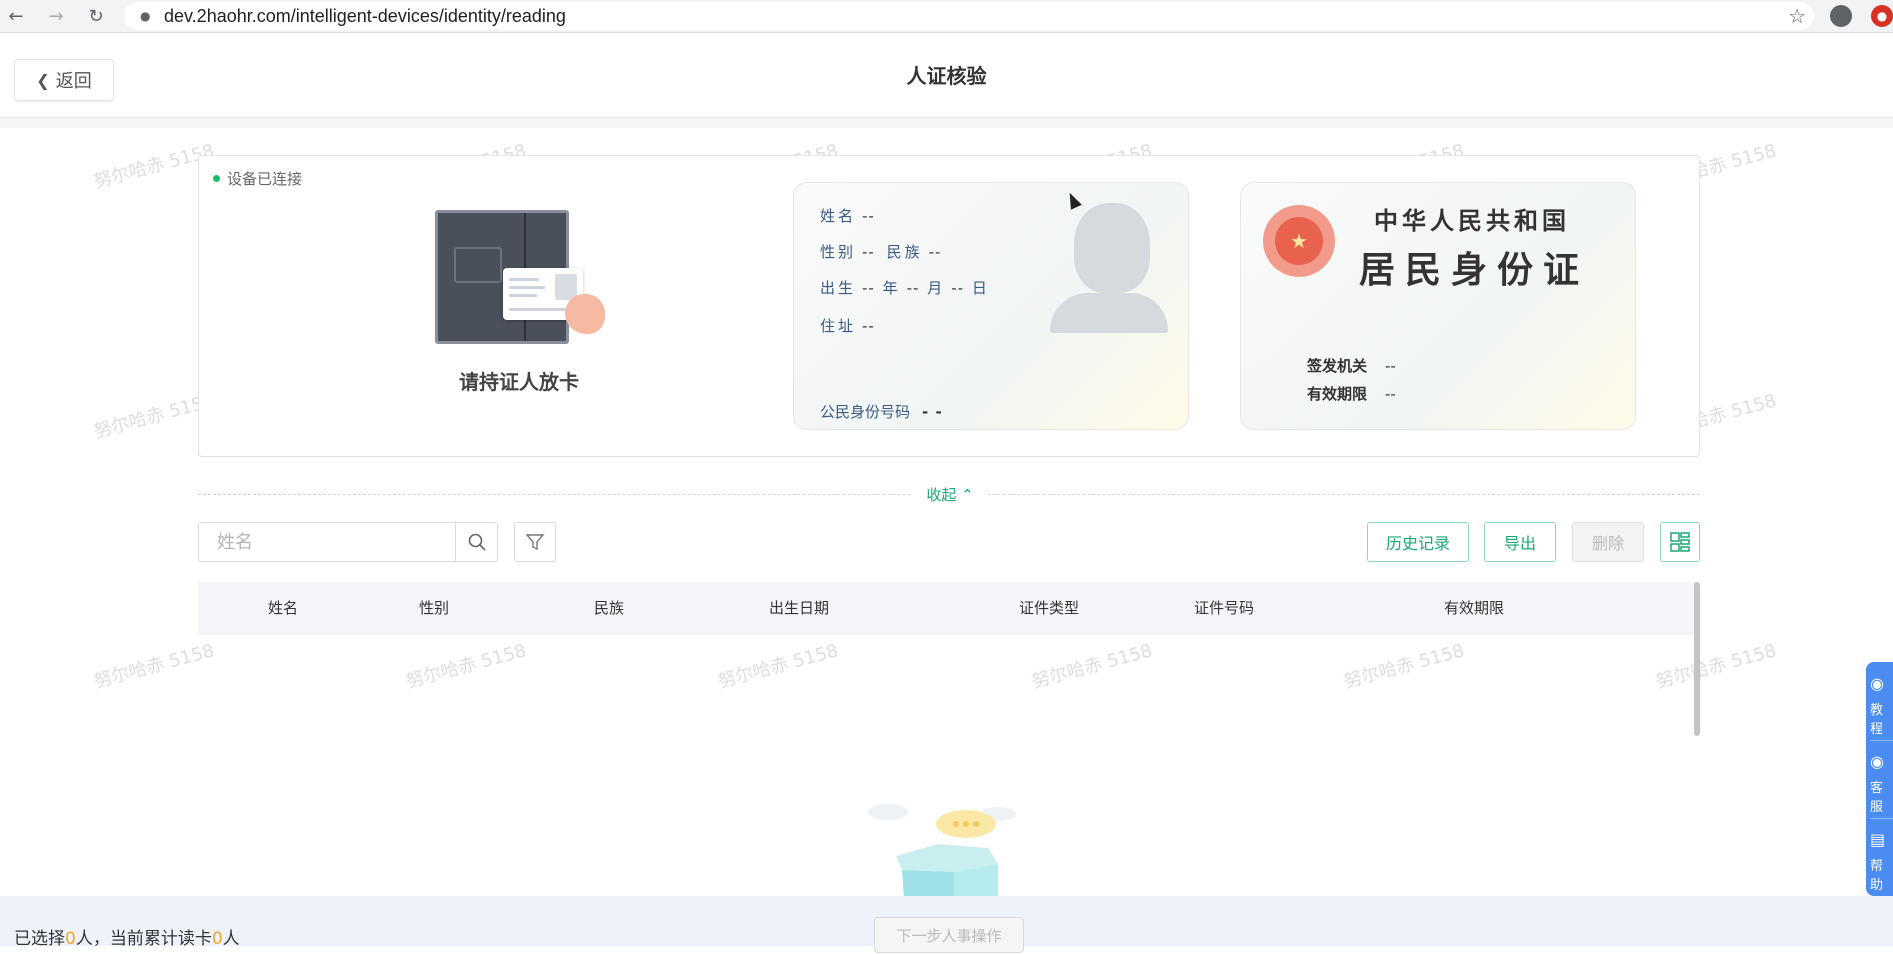 This screenshot has height=954, width=1893. What do you see at coordinates (521, 277) in the screenshot?
I see `card-reader-illustration` at bounding box center [521, 277].